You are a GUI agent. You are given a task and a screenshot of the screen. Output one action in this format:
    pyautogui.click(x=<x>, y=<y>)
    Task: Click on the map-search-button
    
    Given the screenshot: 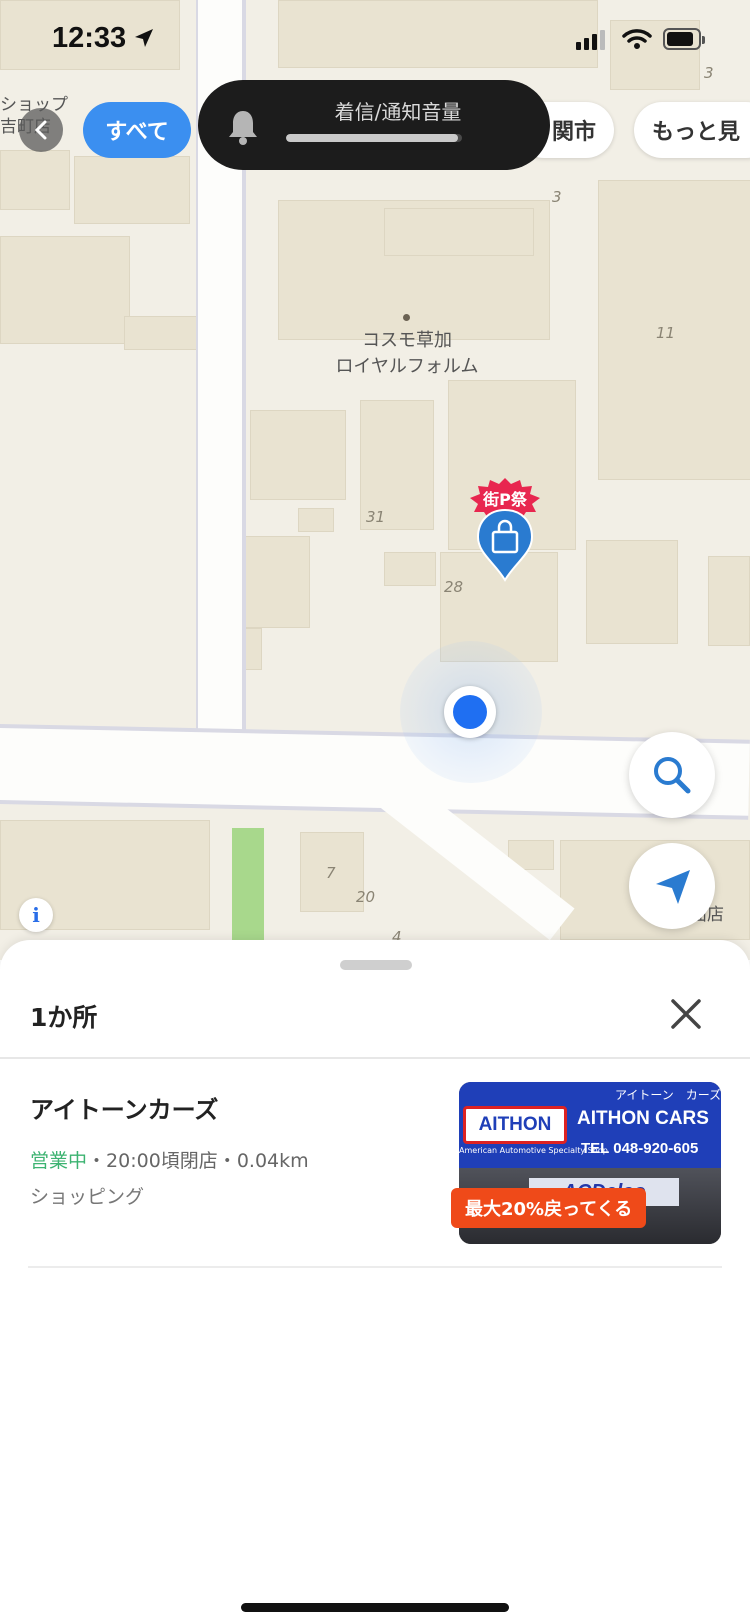 What is the action you would take?
    pyautogui.click(x=672, y=775)
    